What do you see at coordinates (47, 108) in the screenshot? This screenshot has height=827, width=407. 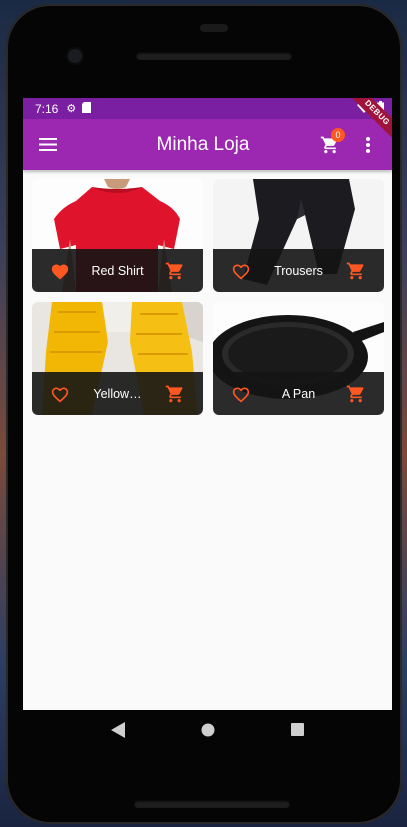 I see `status-time: 7:16` at bounding box center [47, 108].